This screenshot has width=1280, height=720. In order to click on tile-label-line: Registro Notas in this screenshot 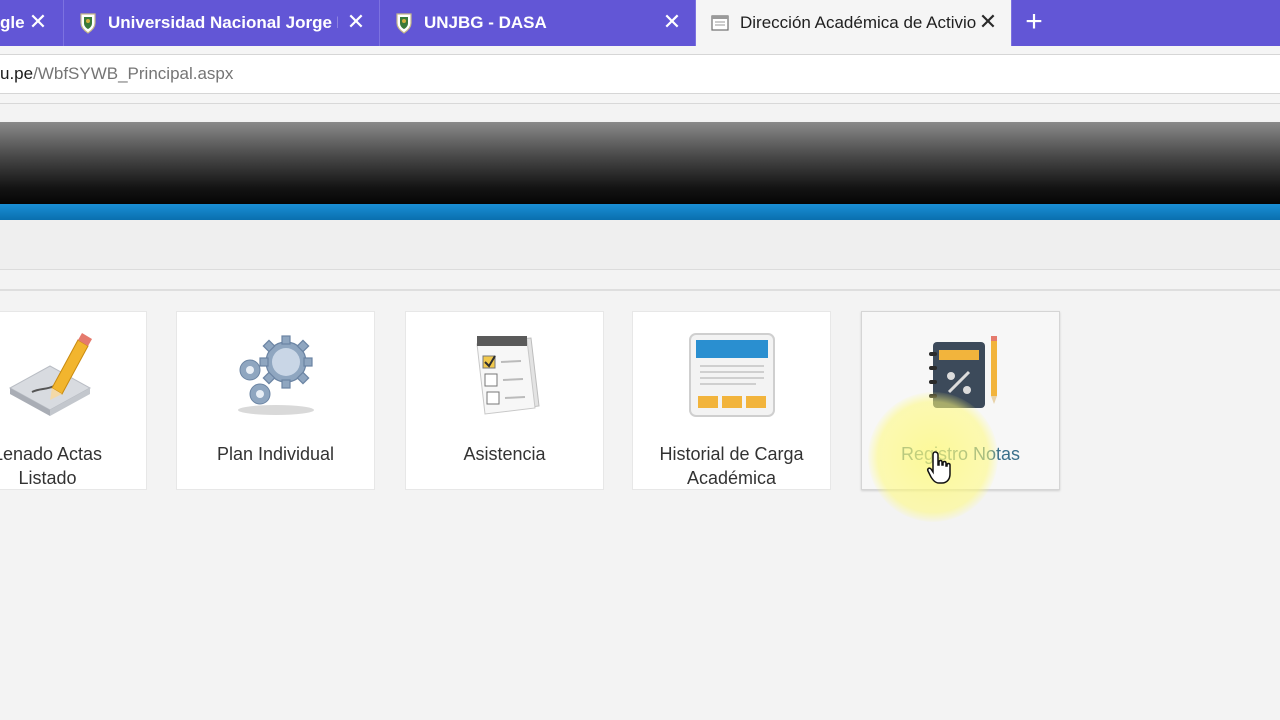, I will do `click(960, 454)`.